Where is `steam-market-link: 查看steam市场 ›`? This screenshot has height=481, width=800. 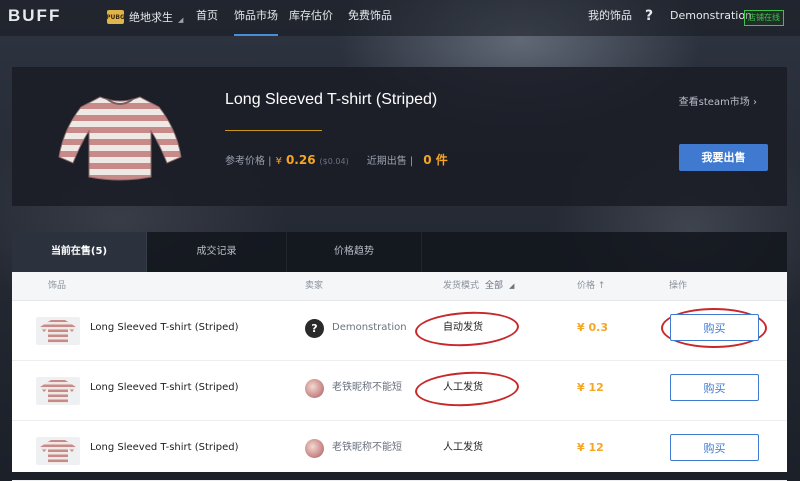
steam-market-link: 查看steam市场 › is located at coordinates (718, 100).